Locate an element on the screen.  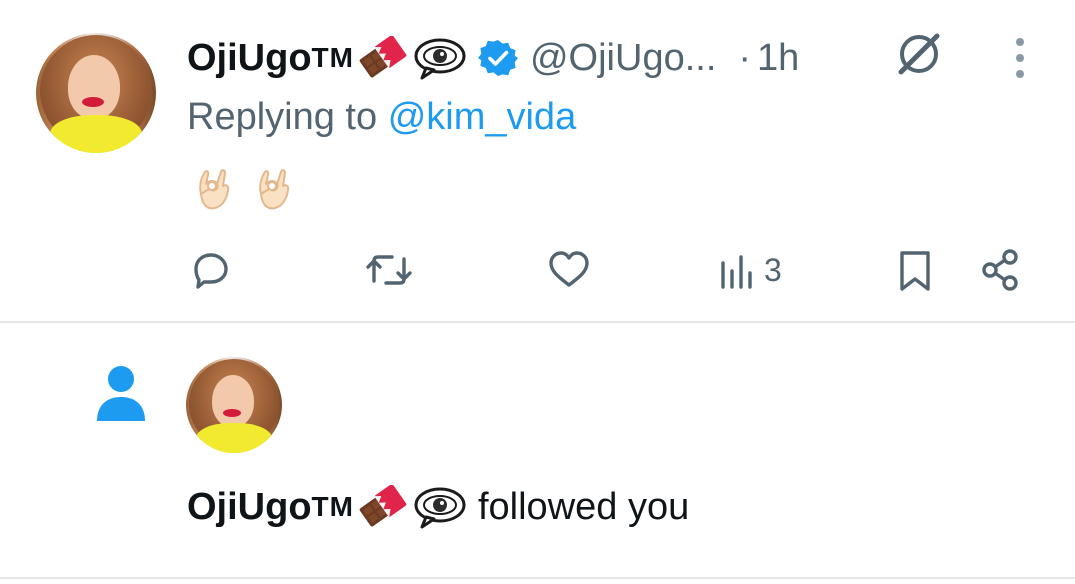
views-count: 3 is located at coordinates (773, 269).